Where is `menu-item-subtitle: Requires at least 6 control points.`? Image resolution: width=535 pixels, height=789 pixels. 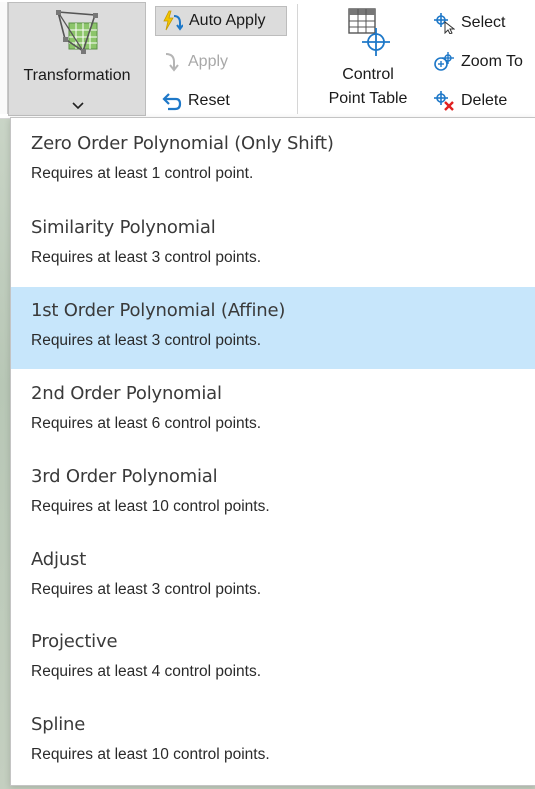 menu-item-subtitle: Requires at least 6 control points. is located at coordinates (146, 423).